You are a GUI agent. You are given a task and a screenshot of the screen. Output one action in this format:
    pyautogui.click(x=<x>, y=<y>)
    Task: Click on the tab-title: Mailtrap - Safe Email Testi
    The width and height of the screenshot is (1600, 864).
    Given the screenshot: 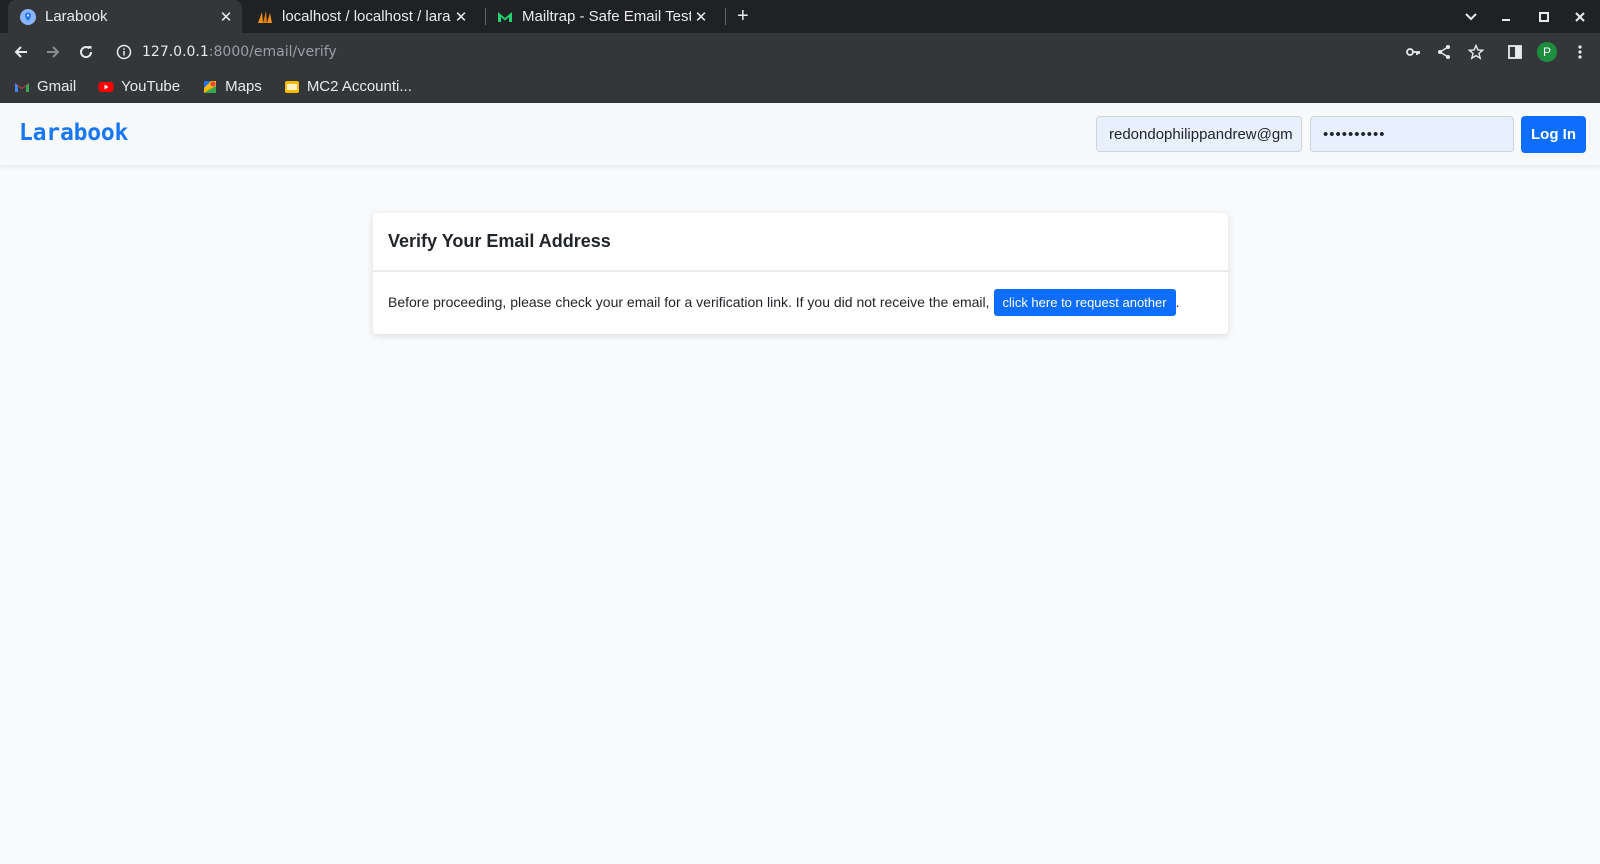 What is the action you would take?
    pyautogui.click(x=606, y=16)
    